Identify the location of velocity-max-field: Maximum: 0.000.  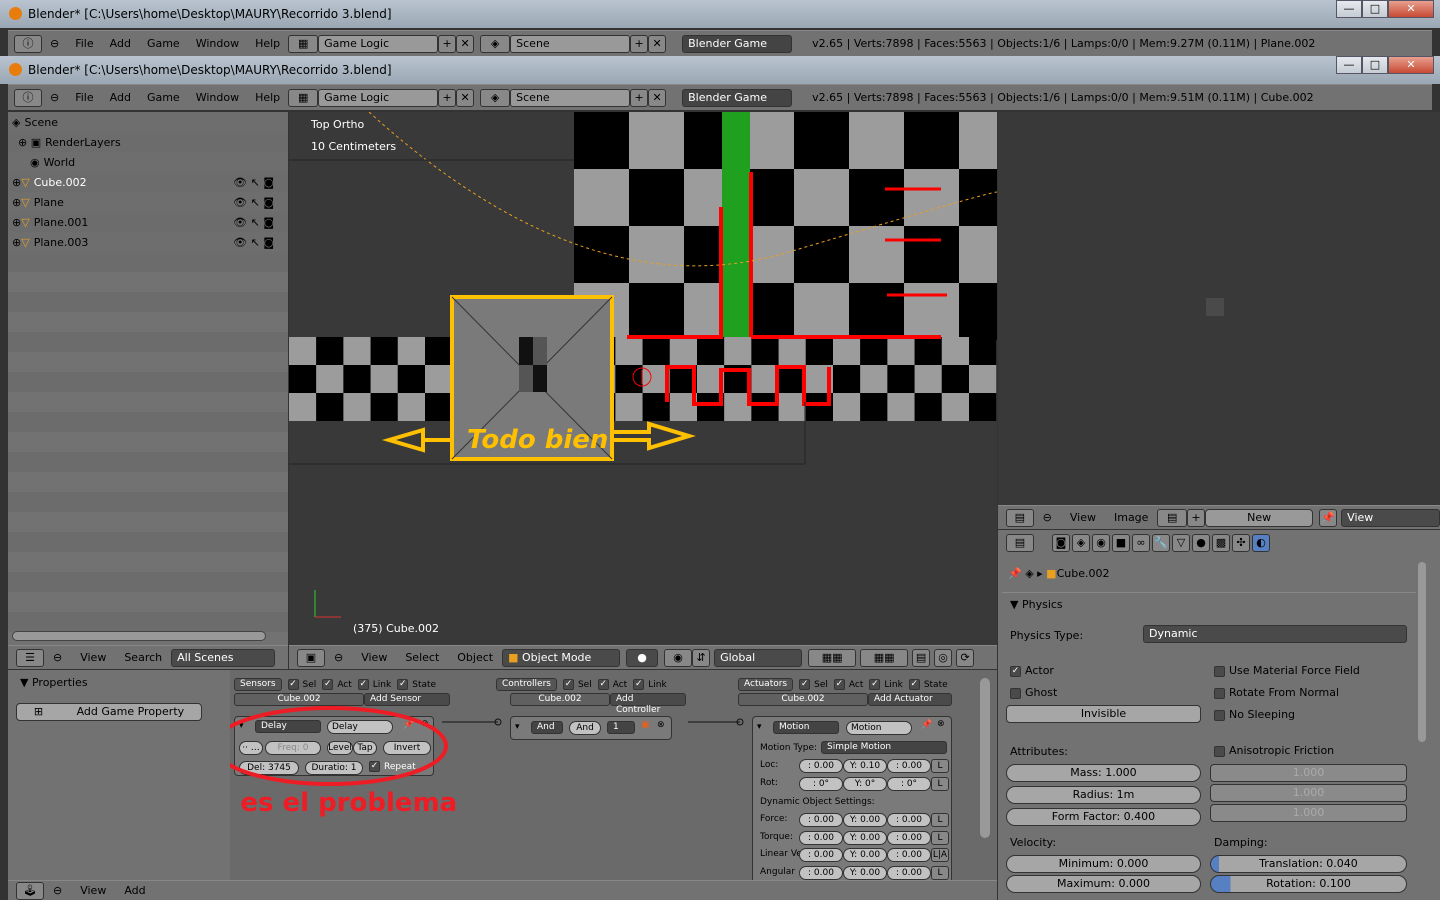
(1103, 884).